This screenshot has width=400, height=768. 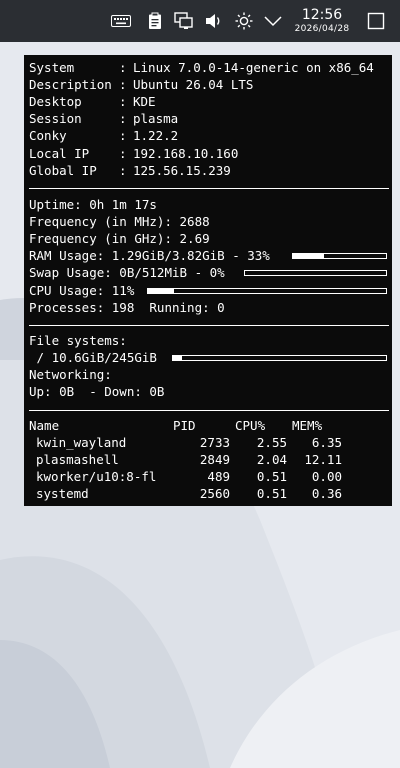 I want to click on keyboard-icon, so click(x=121, y=21).